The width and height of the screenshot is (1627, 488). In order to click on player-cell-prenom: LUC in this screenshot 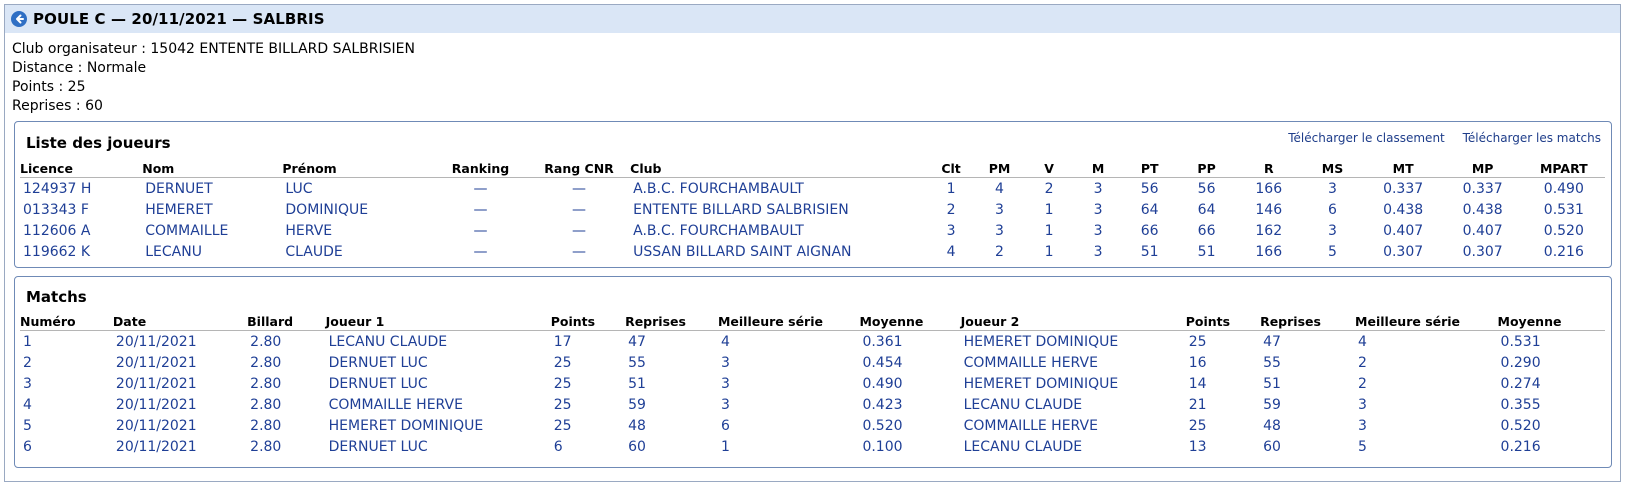, I will do `click(299, 188)`.